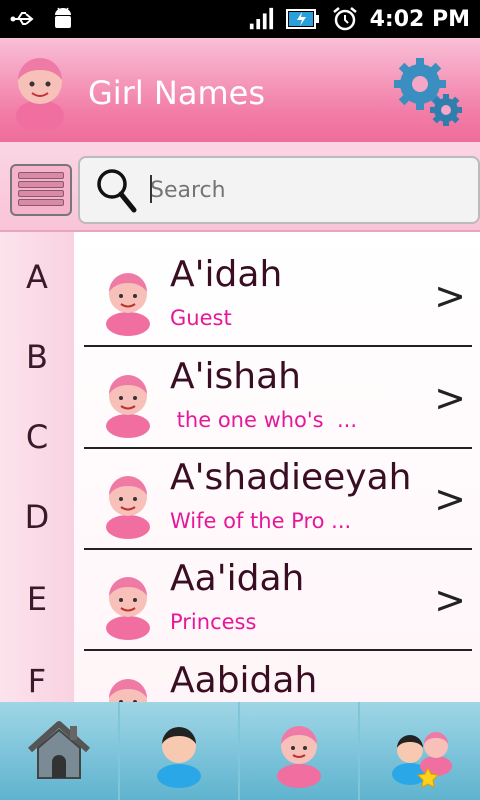 The image size is (480, 800). What do you see at coordinates (176, 93) in the screenshot?
I see `page-title: Girl Names` at bounding box center [176, 93].